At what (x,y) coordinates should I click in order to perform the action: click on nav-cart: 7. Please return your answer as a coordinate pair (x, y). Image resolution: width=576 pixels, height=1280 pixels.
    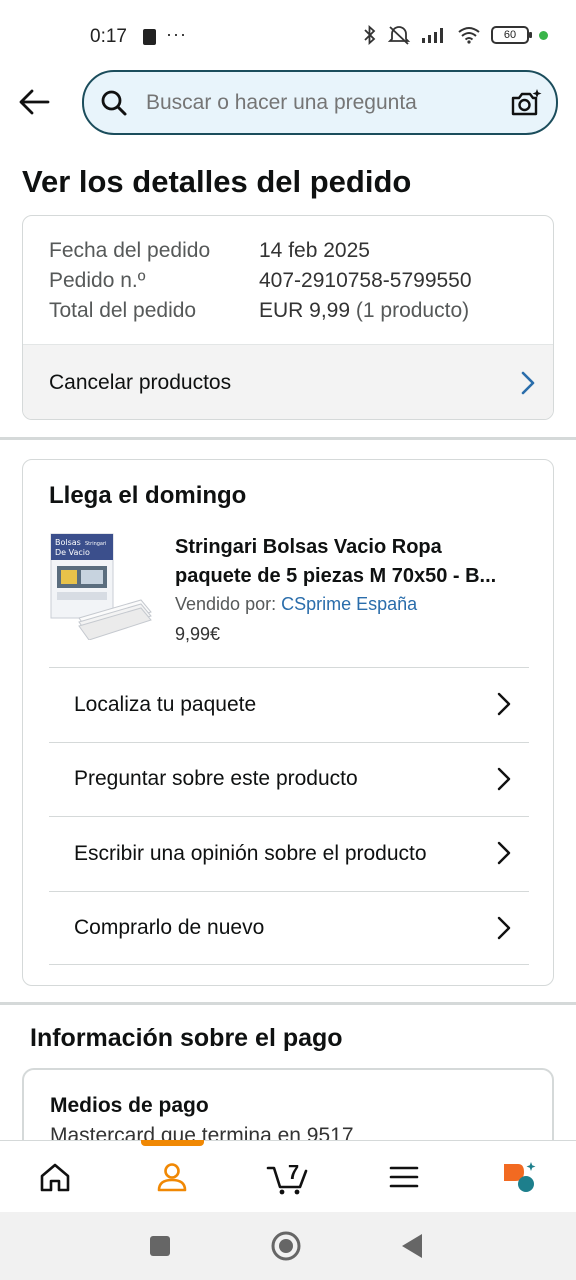
    Looking at the image, I should click on (288, 1177).